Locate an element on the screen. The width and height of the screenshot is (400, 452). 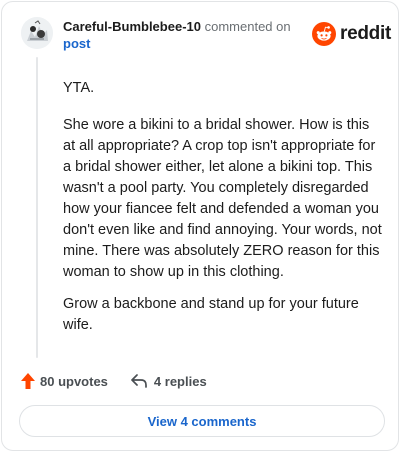
comment-header: Careful-Bumblebee-10 commented on is located at coordinates (177, 27).